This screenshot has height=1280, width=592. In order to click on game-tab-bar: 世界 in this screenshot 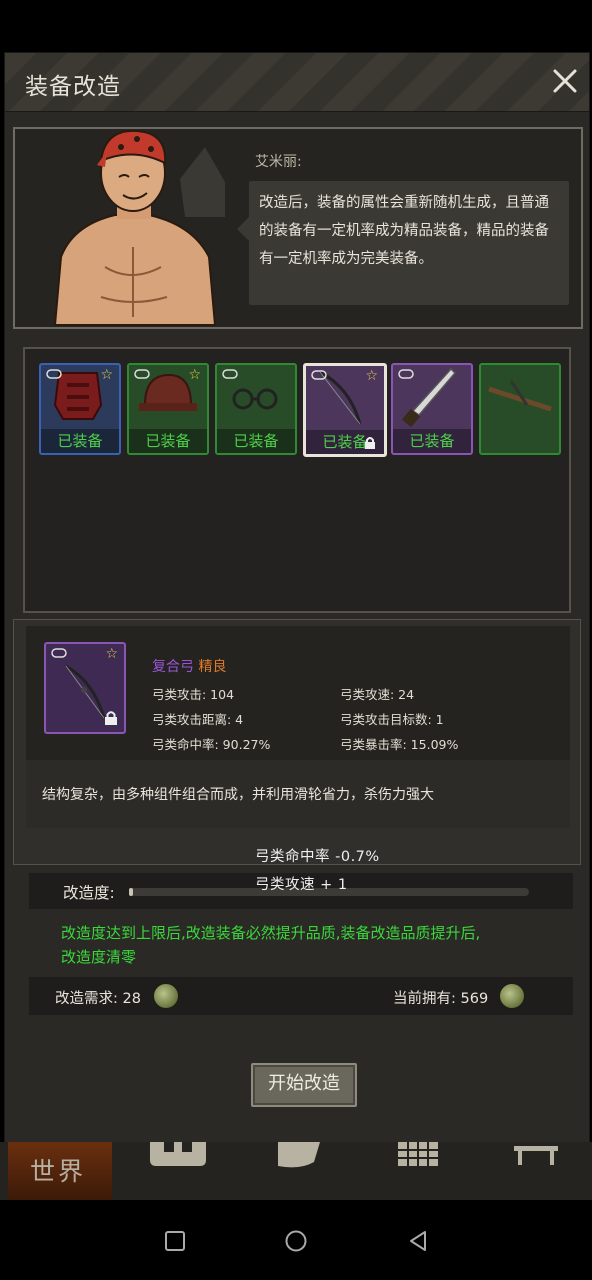, I will do `click(296, 1171)`.